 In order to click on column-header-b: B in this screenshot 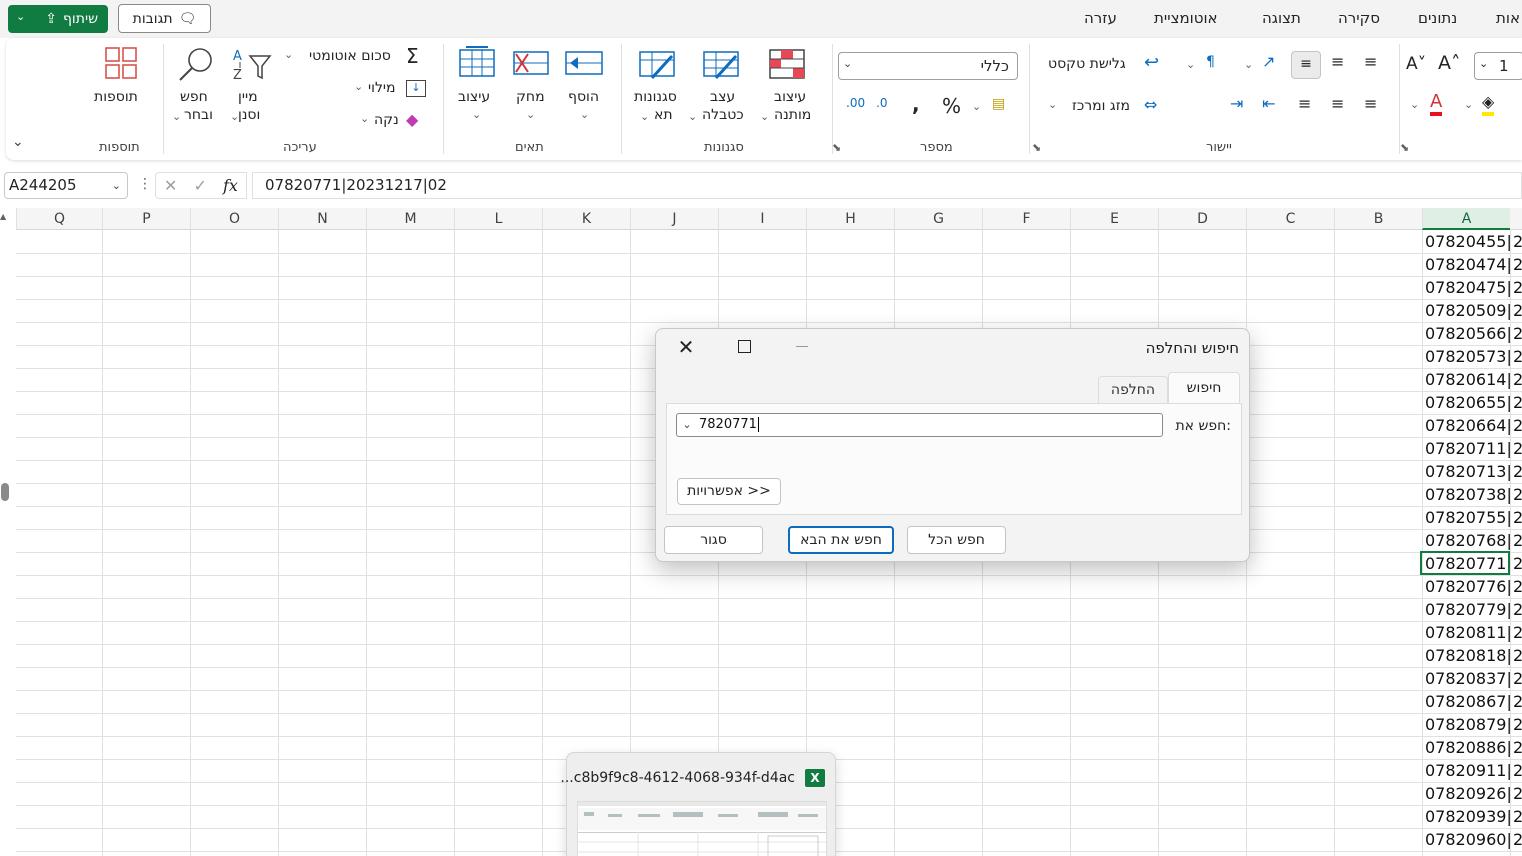, I will do `click(1378, 219)`.